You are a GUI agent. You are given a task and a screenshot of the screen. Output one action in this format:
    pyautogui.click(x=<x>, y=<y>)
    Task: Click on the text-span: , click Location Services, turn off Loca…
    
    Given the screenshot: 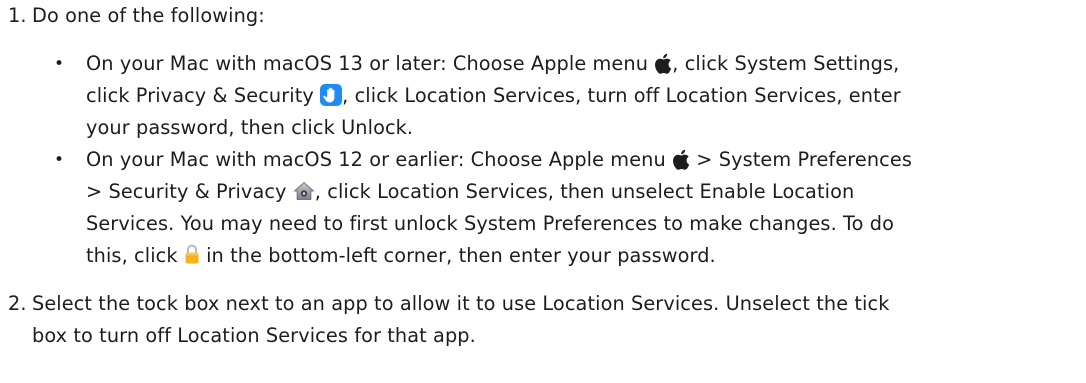 What is the action you would take?
    pyautogui.click(x=621, y=95)
    